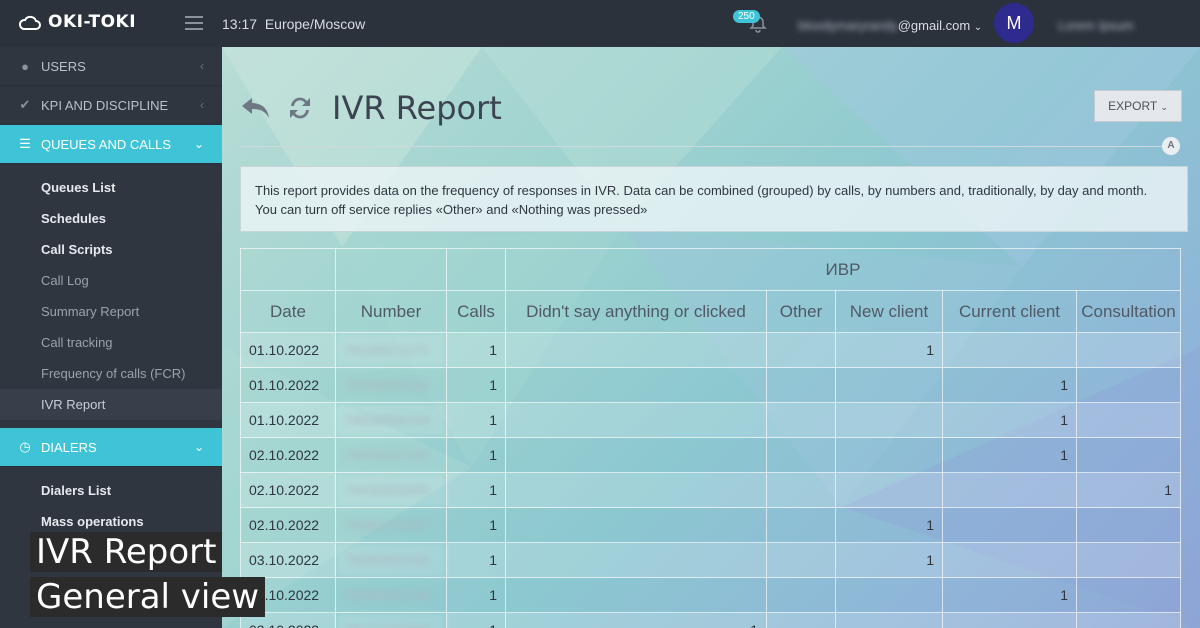  I want to click on table-row: 02.10.2022 79060705297 1 1, so click(710, 525).